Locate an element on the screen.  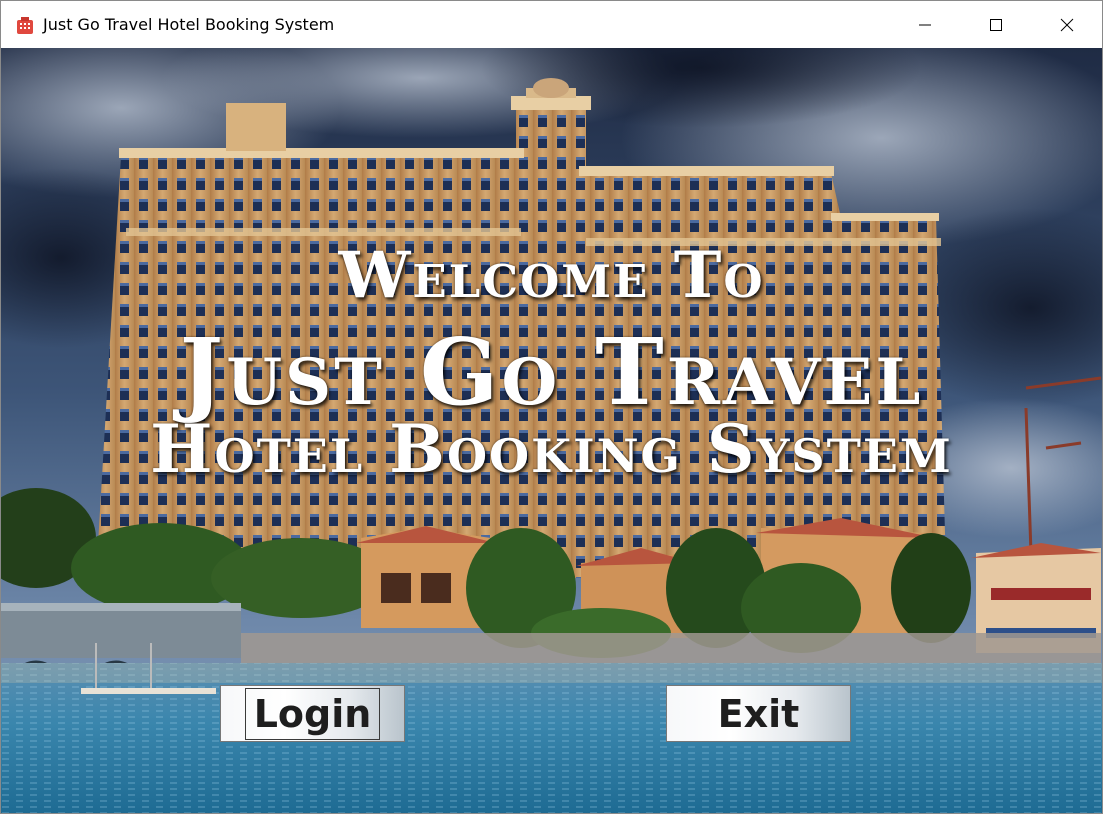
exit-button-label: Exit is located at coordinates (758, 713).